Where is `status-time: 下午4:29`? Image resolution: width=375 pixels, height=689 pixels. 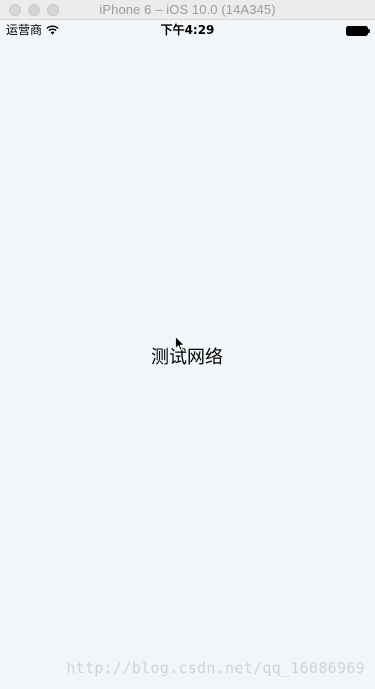
status-time: 下午4:29 is located at coordinates (187, 30).